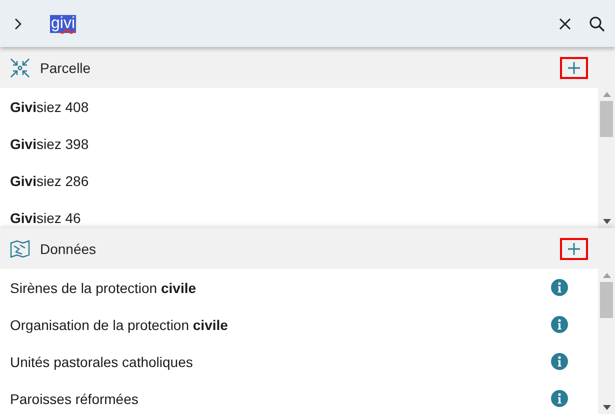 Image resolution: width=615 pixels, height=414 pixels. Describe the element at coordinates (565, 24) in the screenshot. I see `close-icon` at that location.